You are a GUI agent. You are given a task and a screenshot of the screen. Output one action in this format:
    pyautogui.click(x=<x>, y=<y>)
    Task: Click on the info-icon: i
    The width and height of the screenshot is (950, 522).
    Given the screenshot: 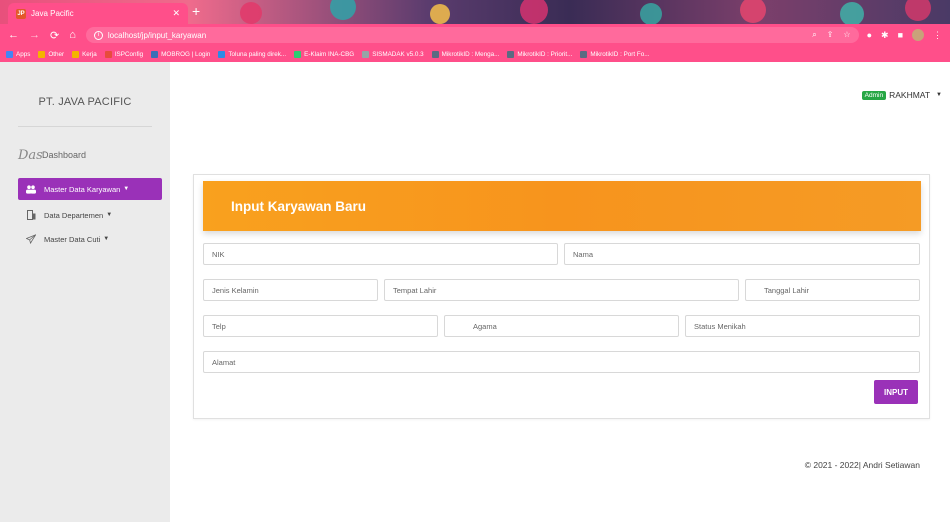 What is the action you would take?
    pyautogui.click(x=98, y=35)
    